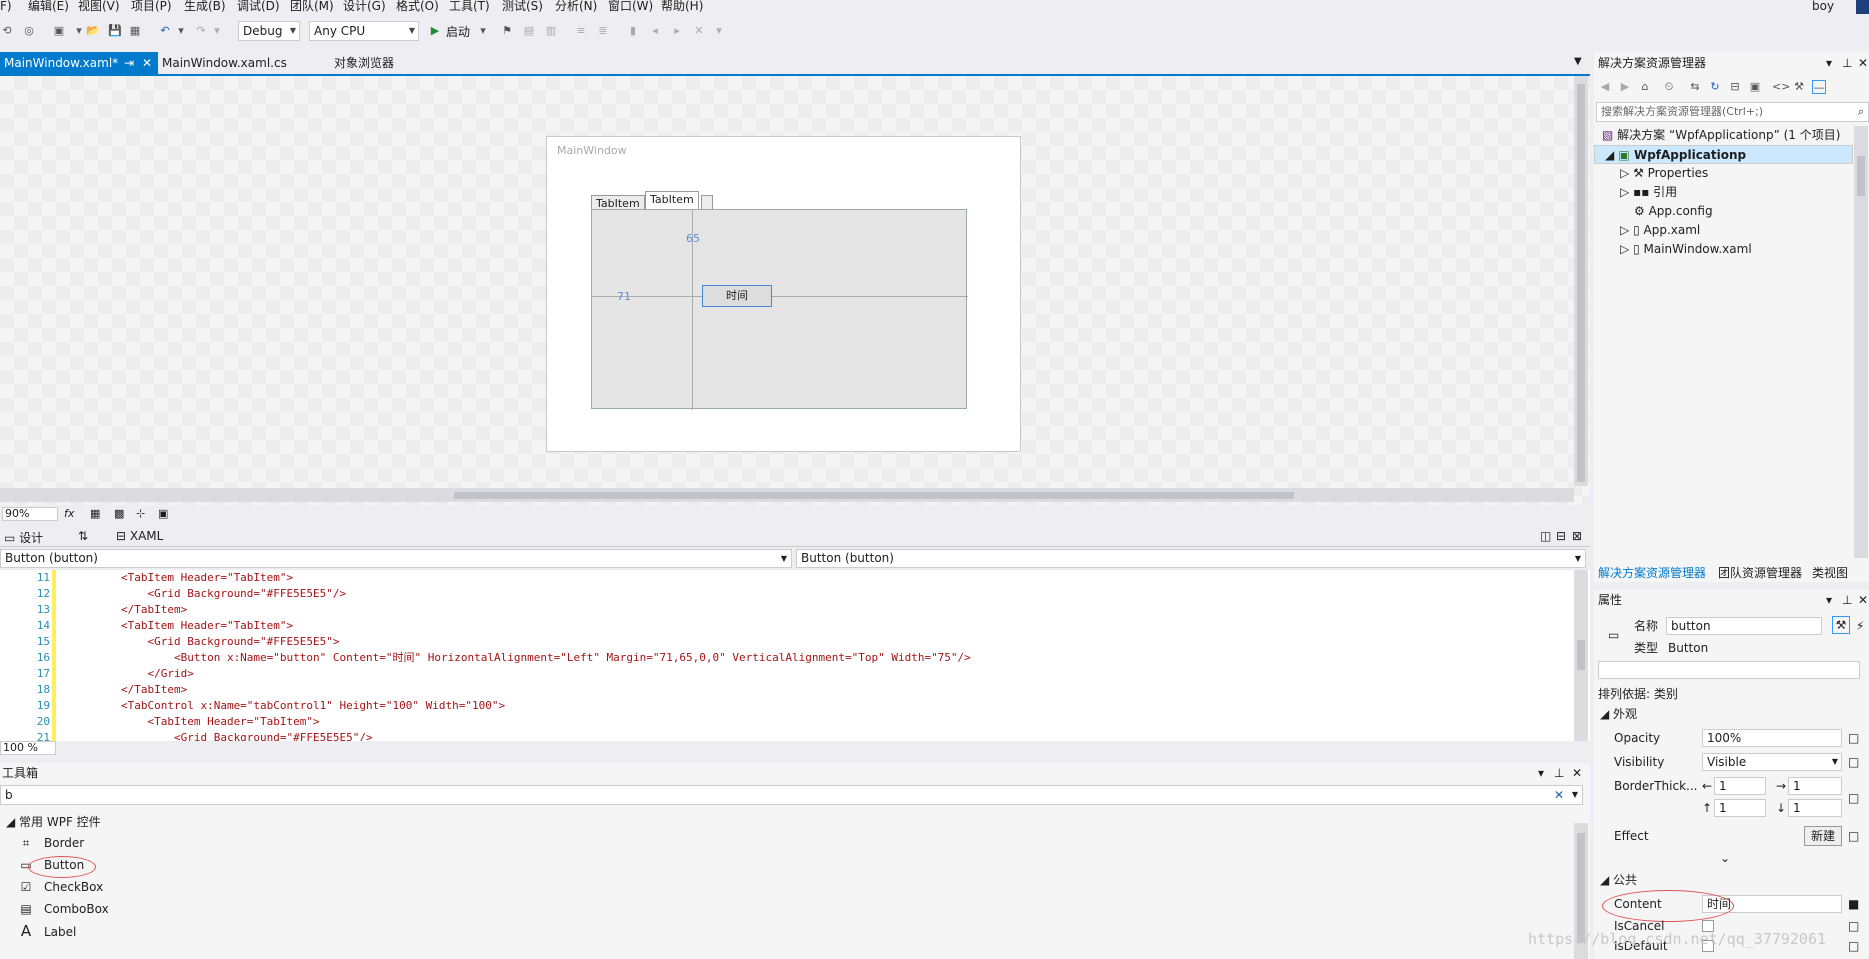 Image resolution: width=1869 pixels, height=959 pixels. What do you see at coordinates (1732, 112) in the screenshot?
I see `solution-search-input: 搜索解决方案资源管理器(Ctrl+;) ⌕` at bounding box center [1732, 112].